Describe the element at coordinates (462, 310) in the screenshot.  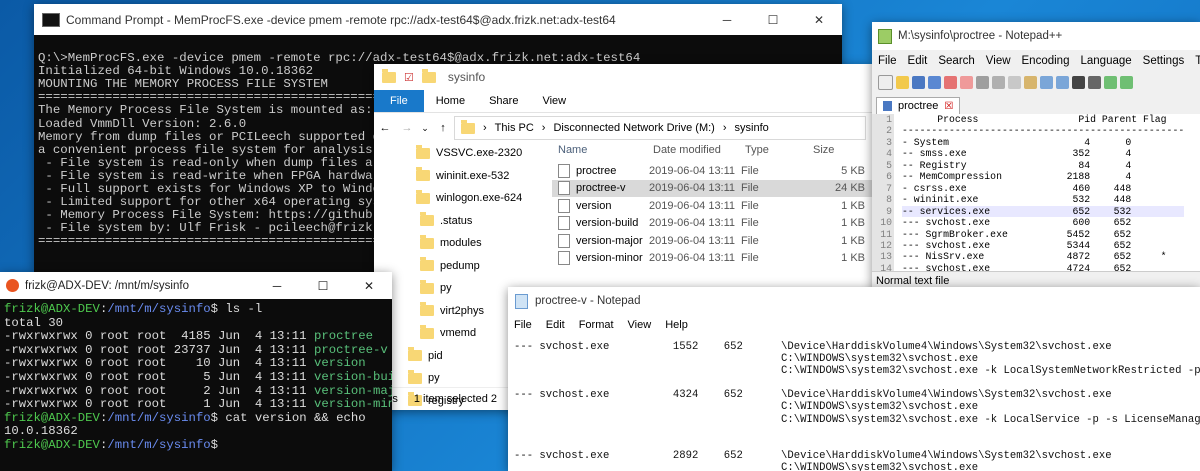
I see `tree-item-label: virt2phys` at that location.